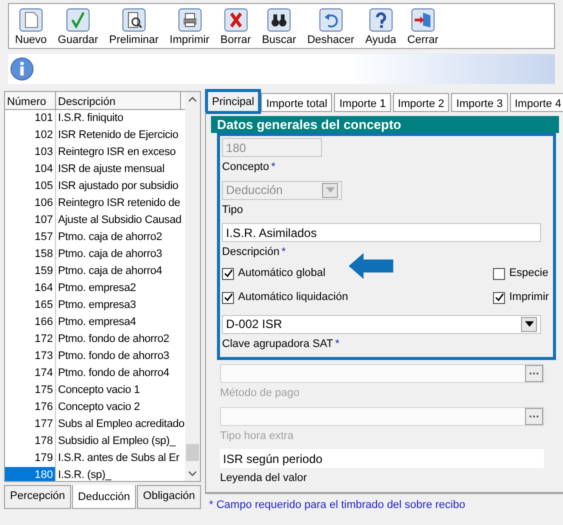 Image resolution: width=563 pixels, height=525 pixels. What do you see at coordinates (421, 102) in the screenshot?
I see `tab: Importe 2` at bounding box center [421, 102].